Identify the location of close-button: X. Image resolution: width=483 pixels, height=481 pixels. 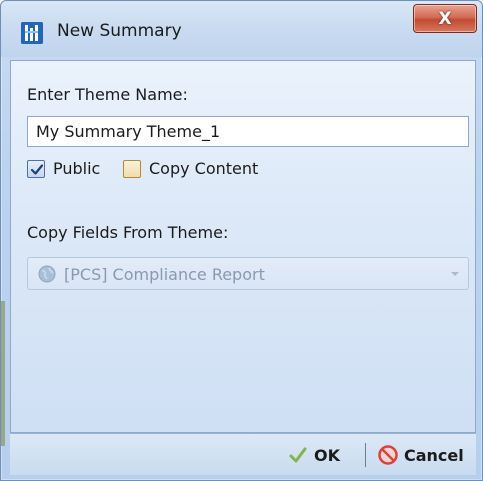
(445, 18).